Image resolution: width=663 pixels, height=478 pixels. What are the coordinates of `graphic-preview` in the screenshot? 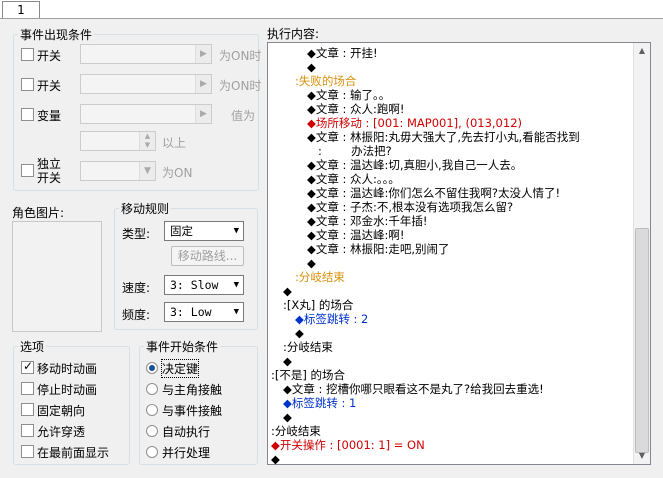 It's located at (57, 276).